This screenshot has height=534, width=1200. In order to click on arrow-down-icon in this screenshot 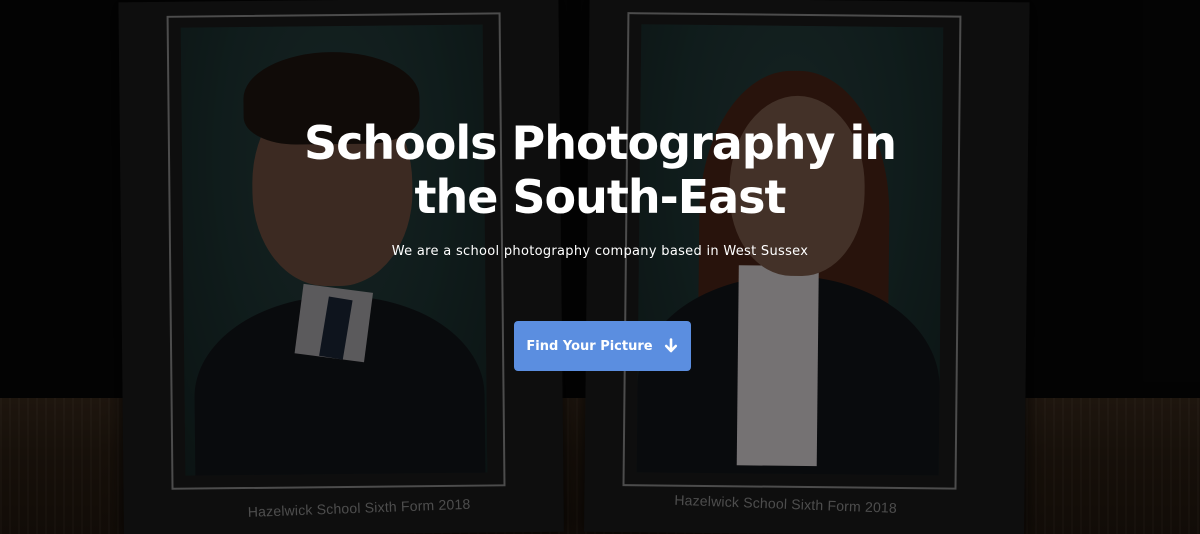, I will do `click(671, 346)`.